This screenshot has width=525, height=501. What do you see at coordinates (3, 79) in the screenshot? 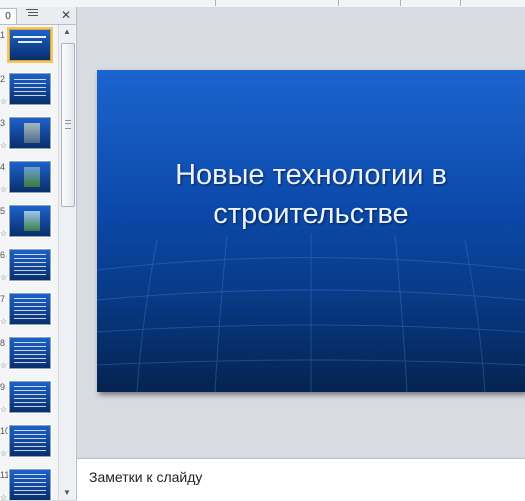
I see `slide-number: 2` at bounding box center [3, 79].